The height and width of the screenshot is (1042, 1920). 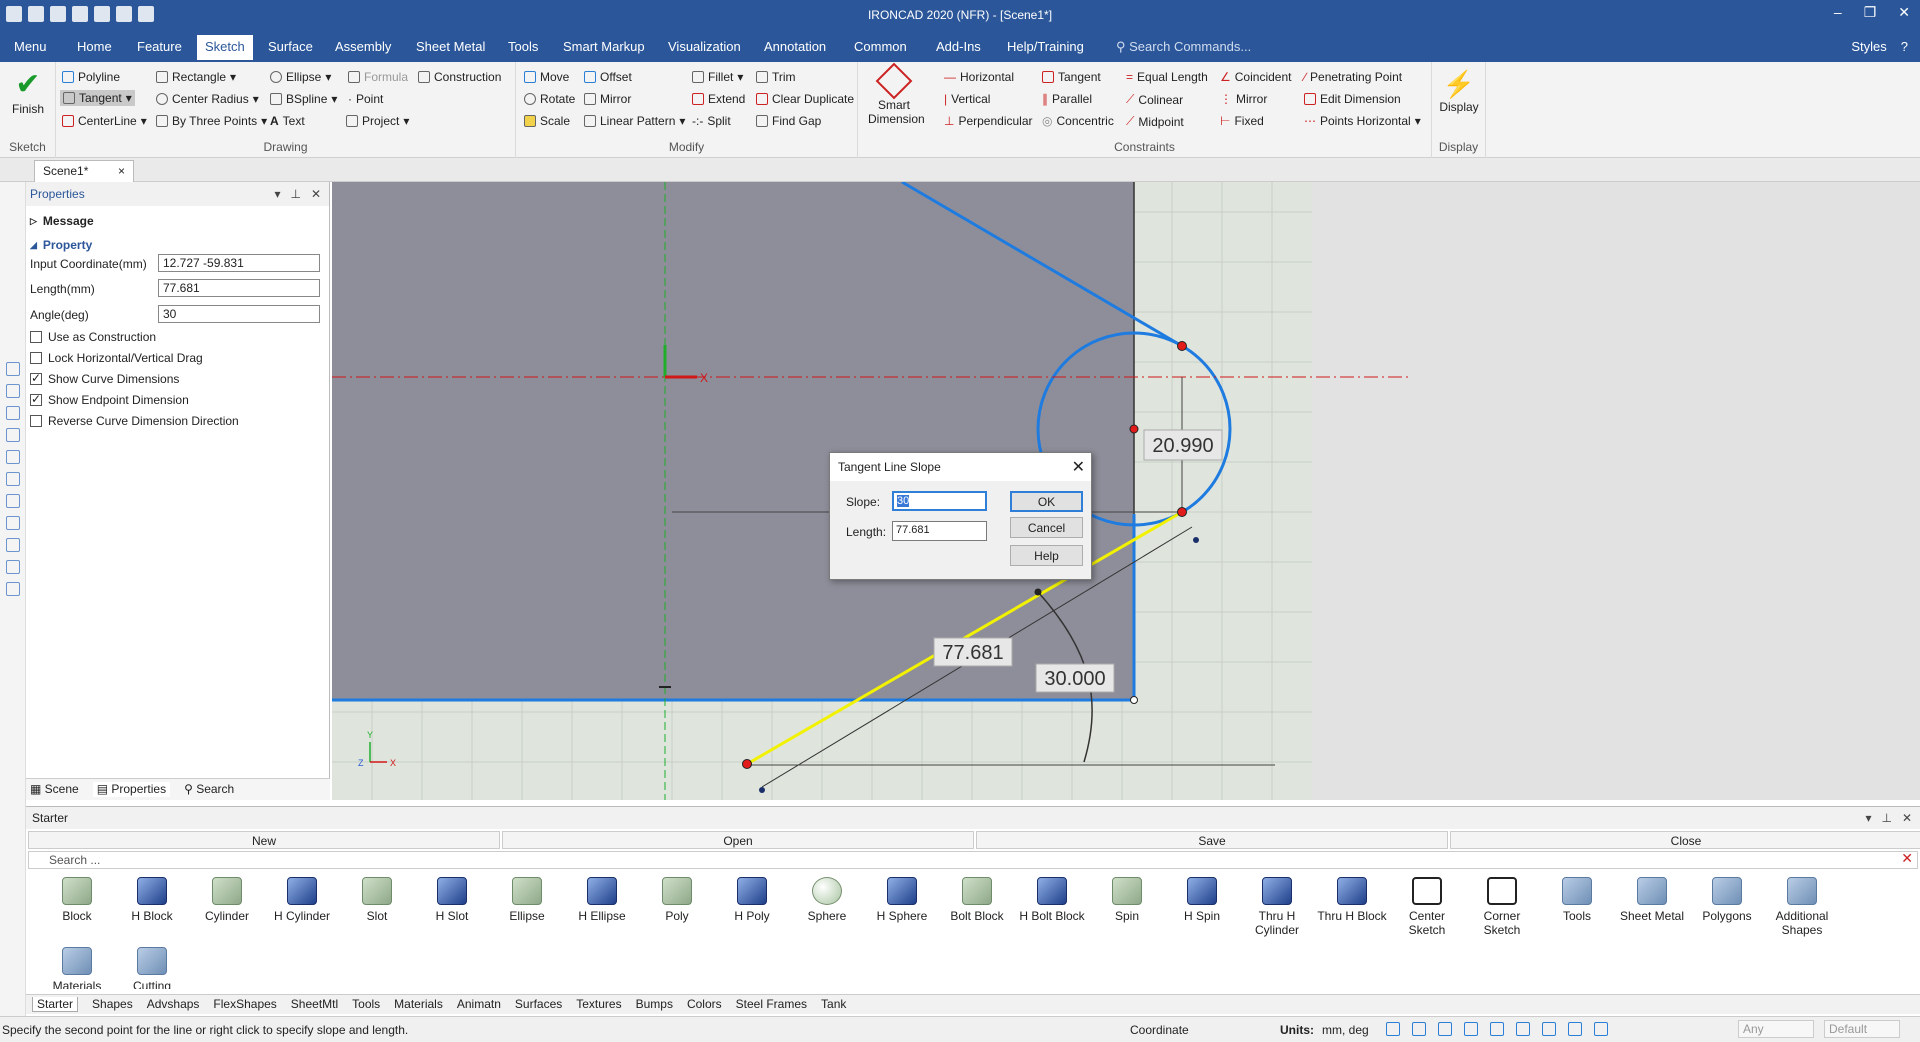 I want to click on circle-center-point, so click(x=1134, y=429).